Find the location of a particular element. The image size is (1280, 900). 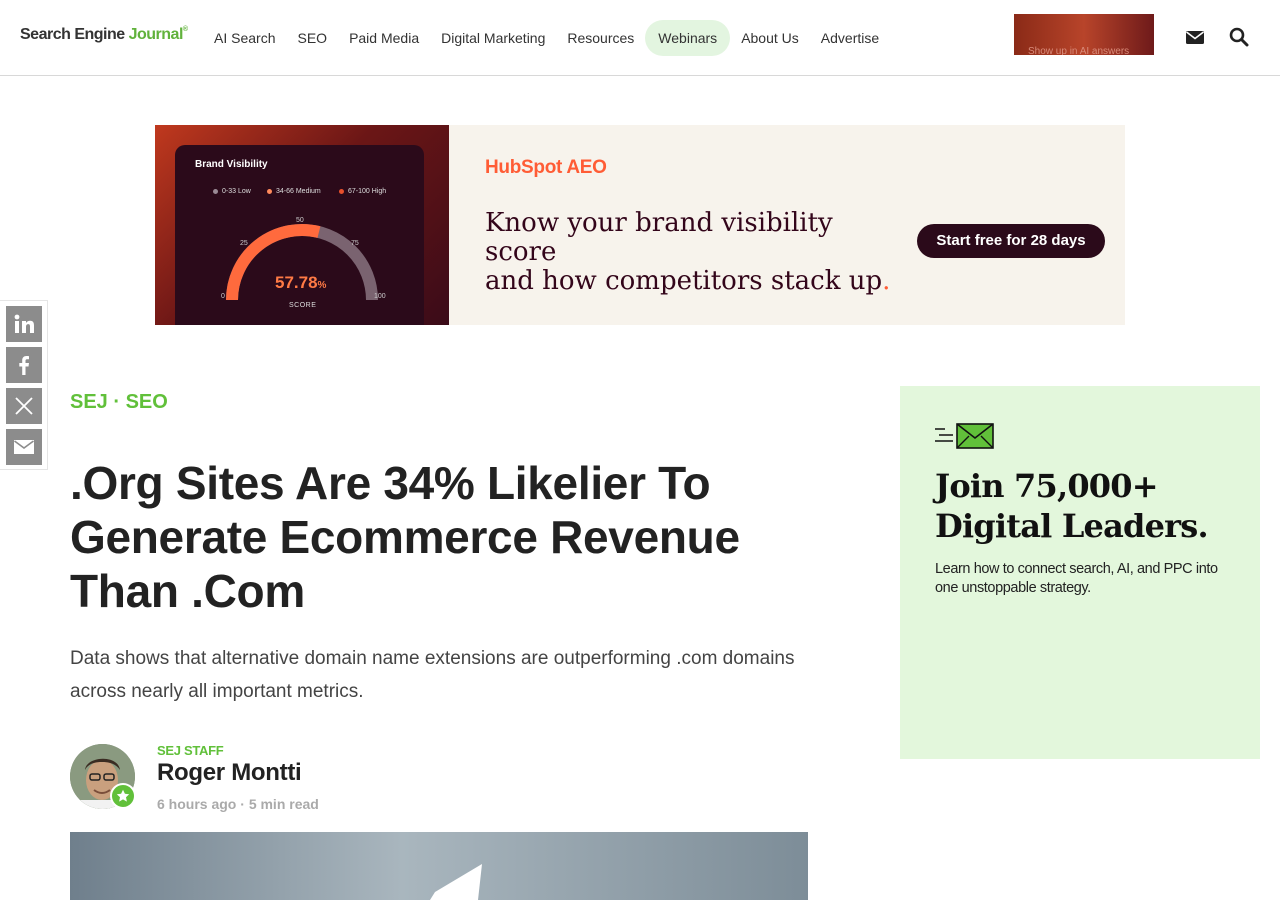

published-time: 6 hours ago is located at coordinates (197, 804).